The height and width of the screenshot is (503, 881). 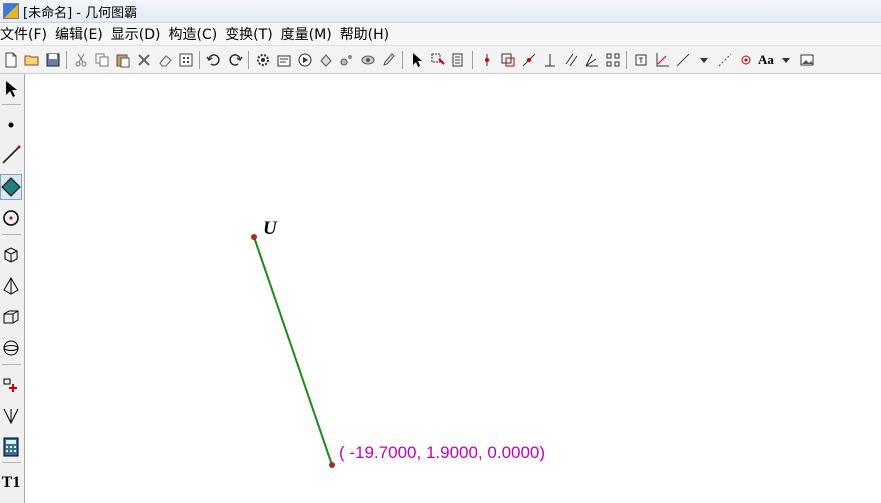 I want to click on line-style-icon, so click(x=682, y=59).